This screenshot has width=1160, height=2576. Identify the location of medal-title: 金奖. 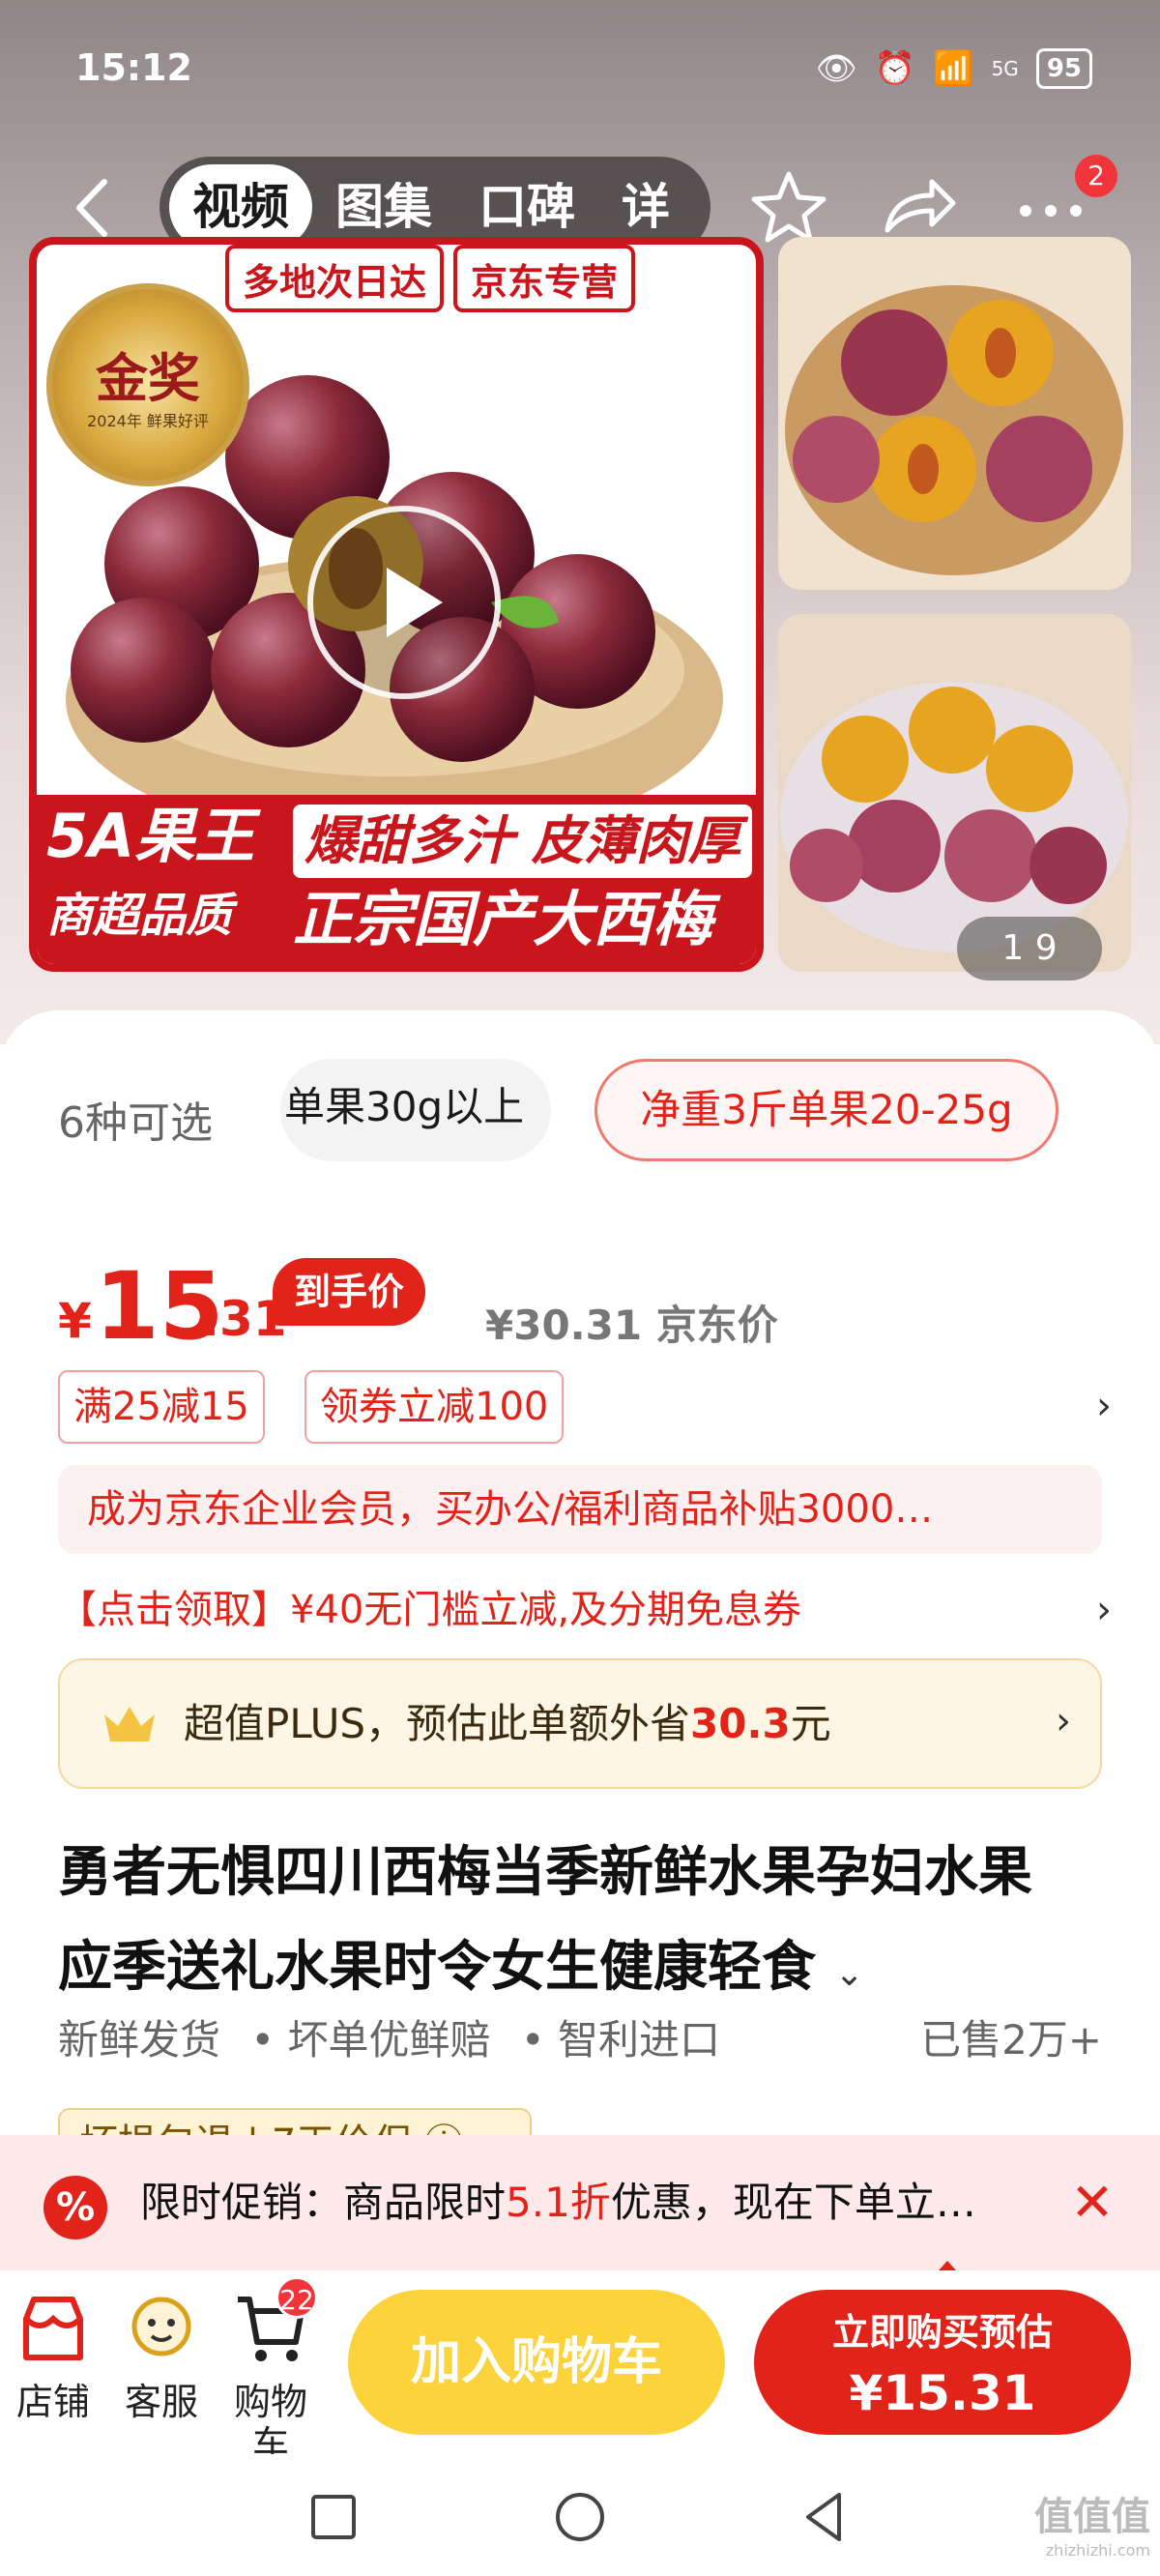
(148, 378).